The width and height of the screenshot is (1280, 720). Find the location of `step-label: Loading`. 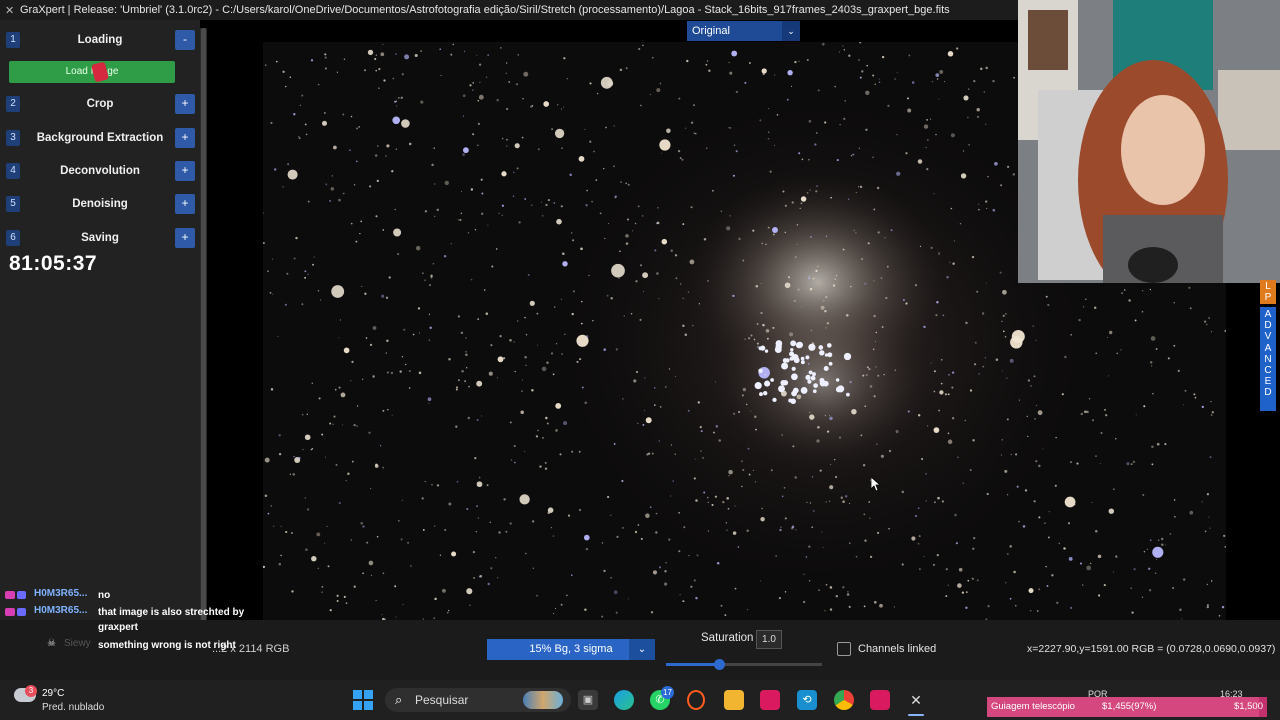

step-label: Loading is located at coordinates (100, 40).